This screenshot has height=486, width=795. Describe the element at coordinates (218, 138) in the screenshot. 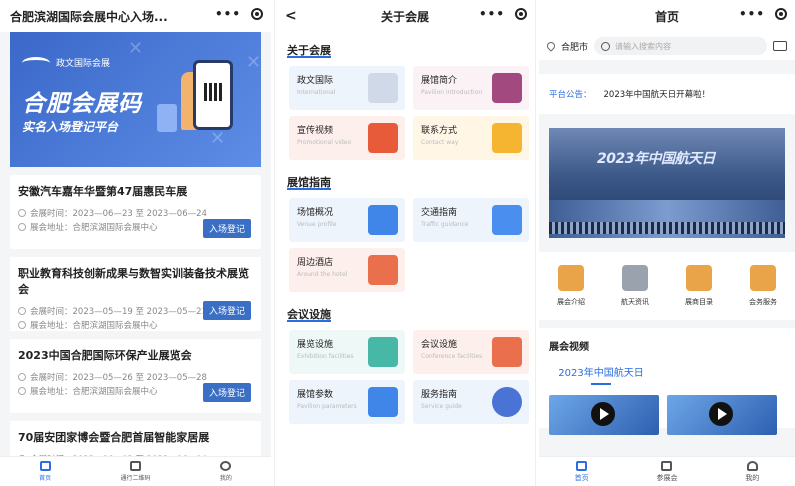

I see `deco-cross-icon: ✕` at that location.